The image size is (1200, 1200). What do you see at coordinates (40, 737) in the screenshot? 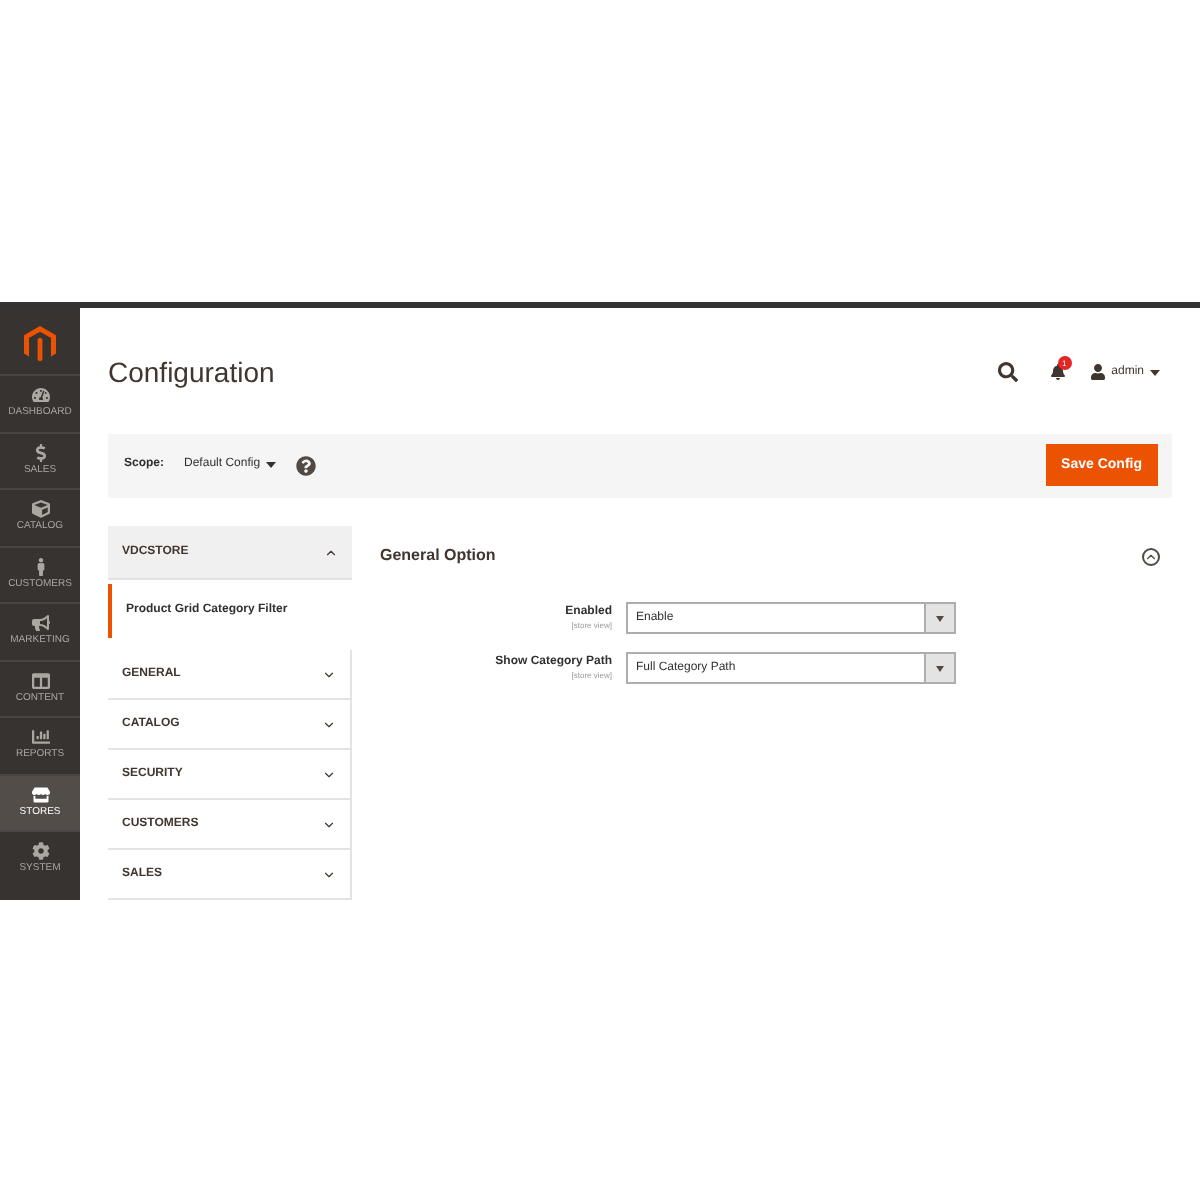
I see `bar-chart-icon` at bounding box center [40, 737].